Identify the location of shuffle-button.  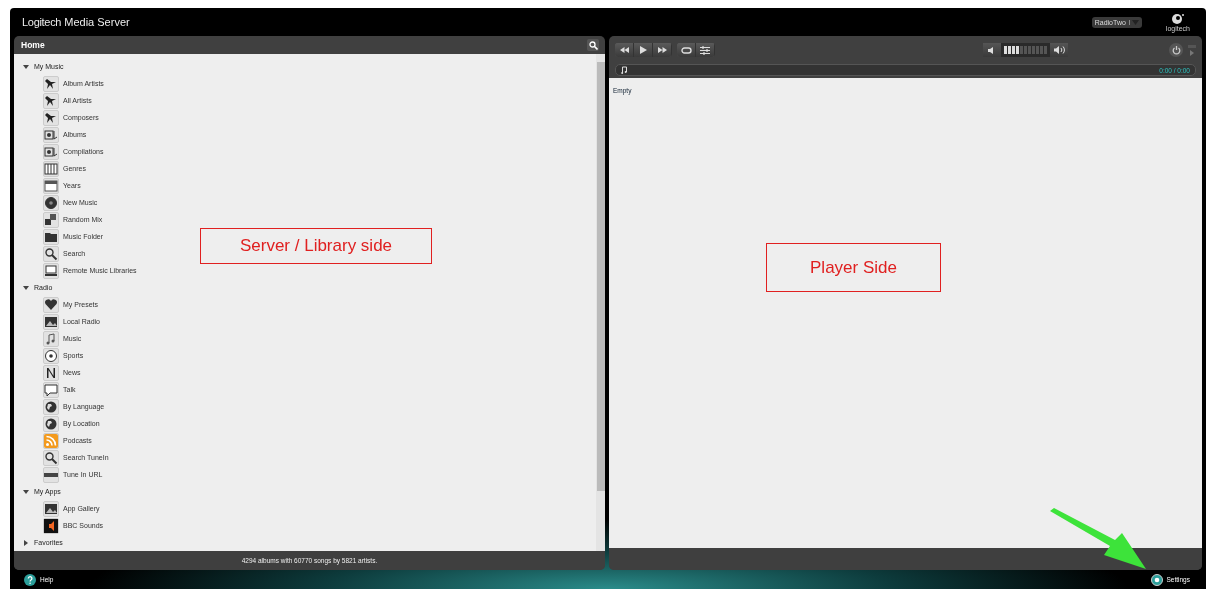
(705, 50).